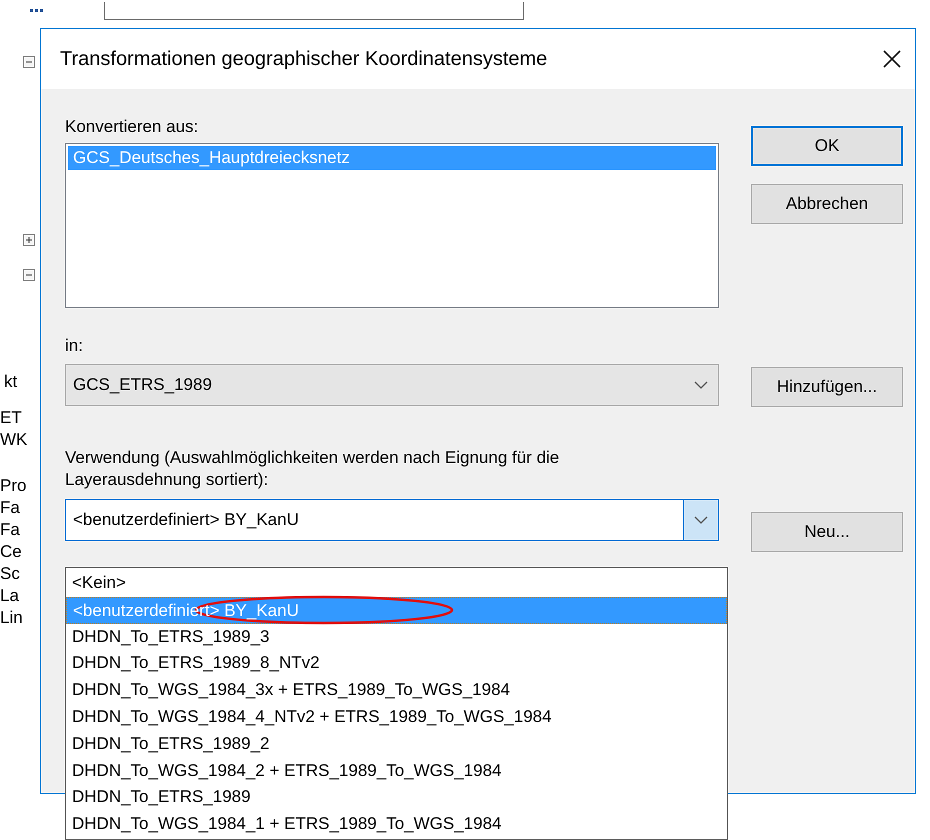 Image resolution: width=930 pixels, height=840 pixels. What do you see at coordinates (11, 418) in the screenshot?
I see `panel-text: ET` at bounding box center [11, 418].